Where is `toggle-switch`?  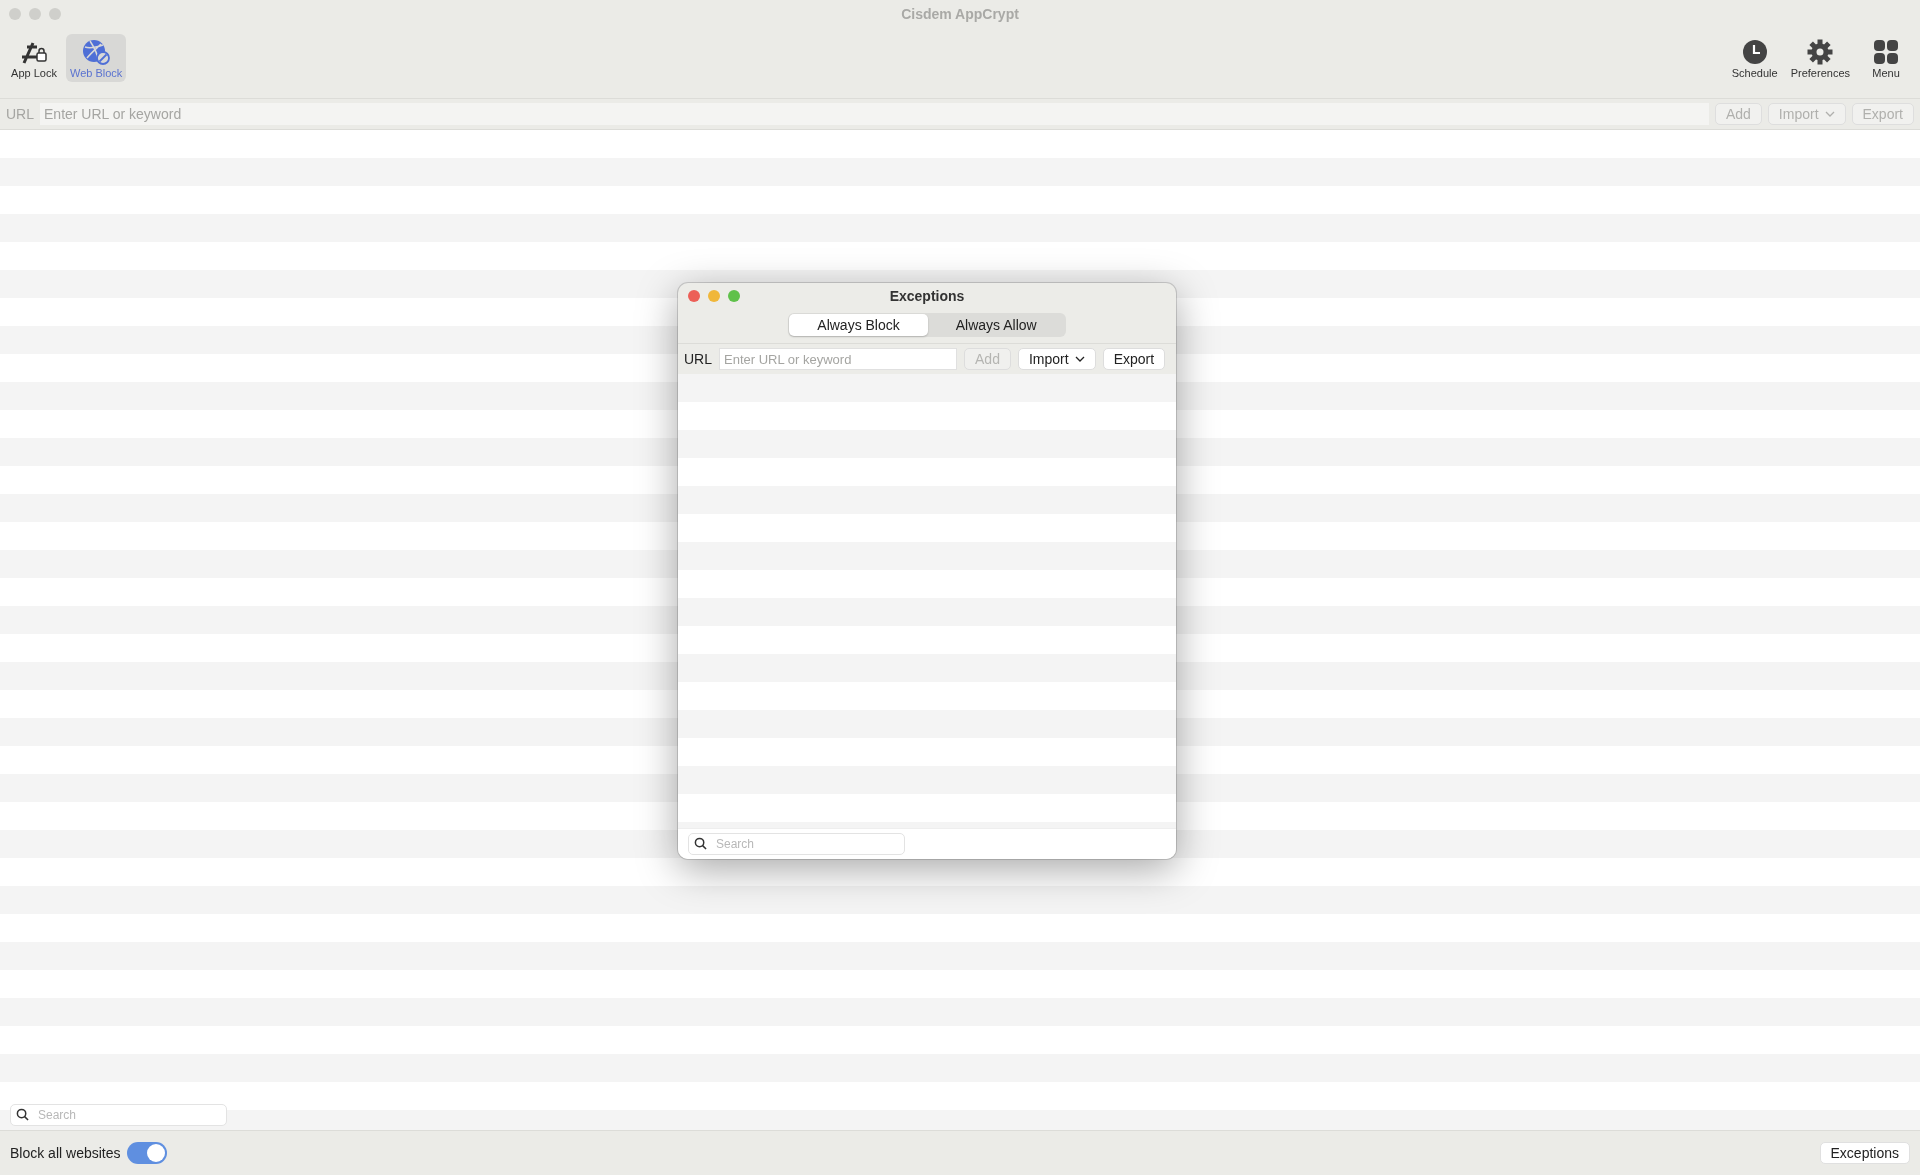
toggle-switch is located at coordinates (146, 1153).